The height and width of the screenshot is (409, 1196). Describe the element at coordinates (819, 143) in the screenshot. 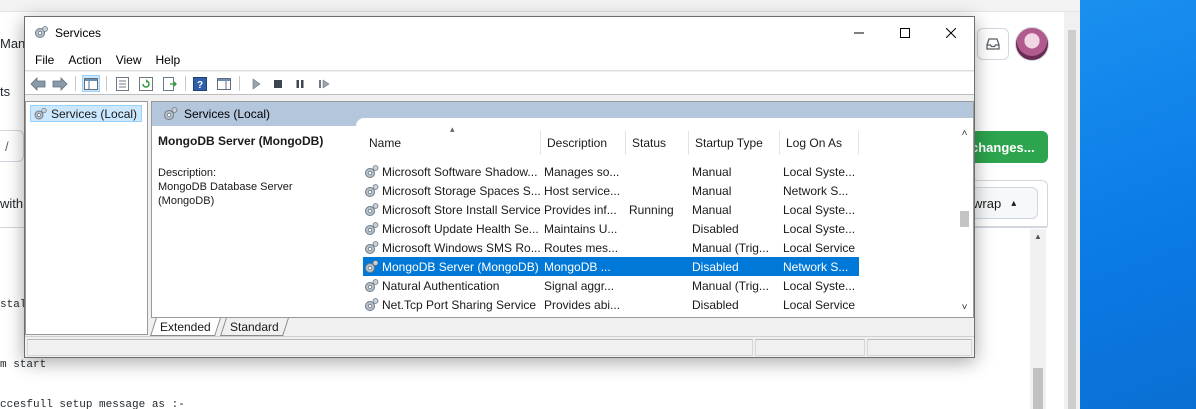

I see `column-header-log-on-as: Log On As` at that location.